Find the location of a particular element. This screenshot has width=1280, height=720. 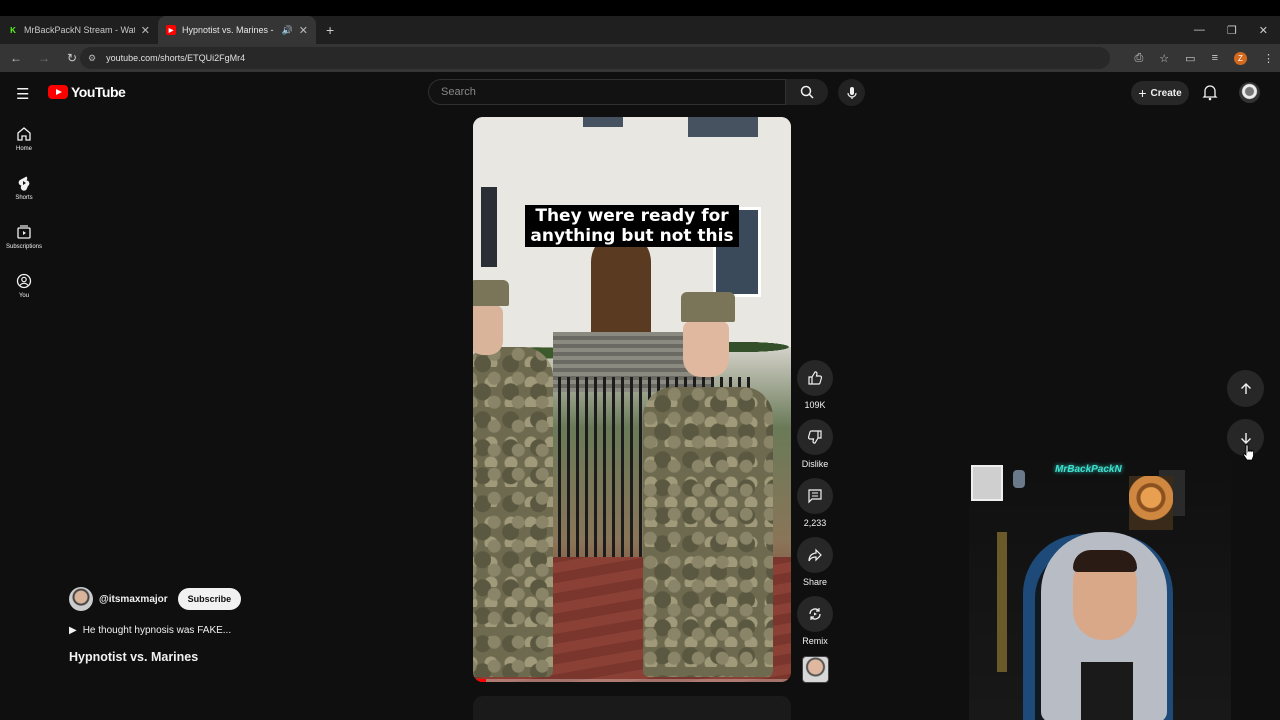

create-button: + Create is located at coordinates (1160, 93).